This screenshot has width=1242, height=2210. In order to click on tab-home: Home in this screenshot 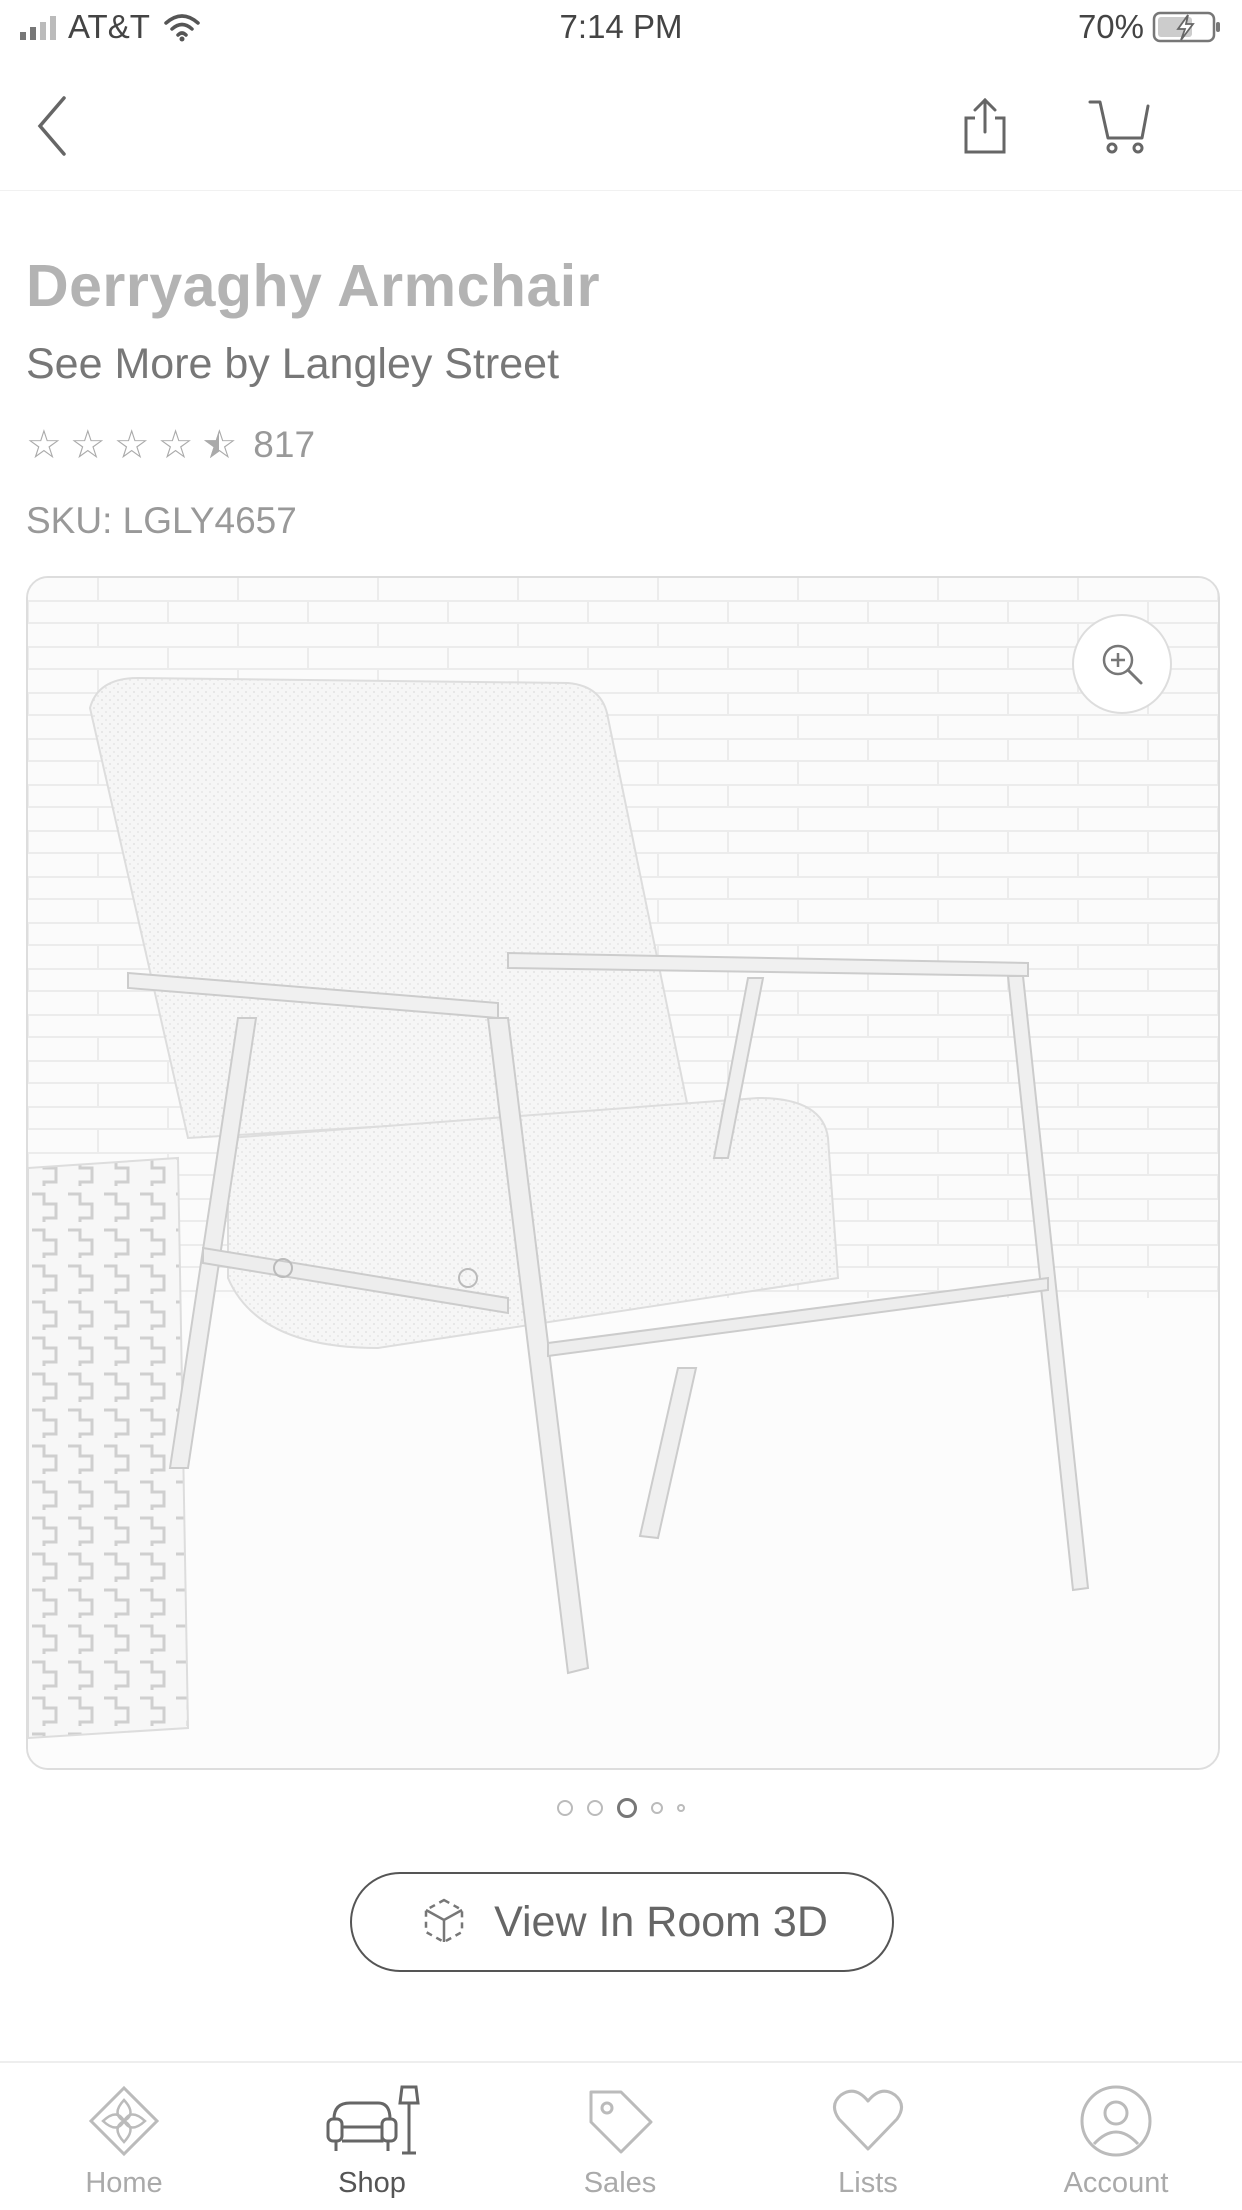, I will do `click(124, 2136)`.